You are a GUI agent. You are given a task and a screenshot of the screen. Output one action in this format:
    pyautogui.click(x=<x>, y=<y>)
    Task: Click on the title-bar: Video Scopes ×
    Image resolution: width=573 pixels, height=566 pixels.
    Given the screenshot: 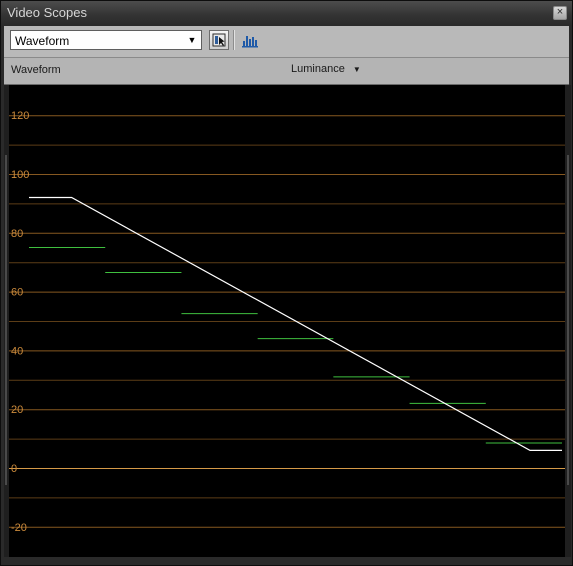 What is the action you would take?
    pyautogui.click(x=286, y=13)
    